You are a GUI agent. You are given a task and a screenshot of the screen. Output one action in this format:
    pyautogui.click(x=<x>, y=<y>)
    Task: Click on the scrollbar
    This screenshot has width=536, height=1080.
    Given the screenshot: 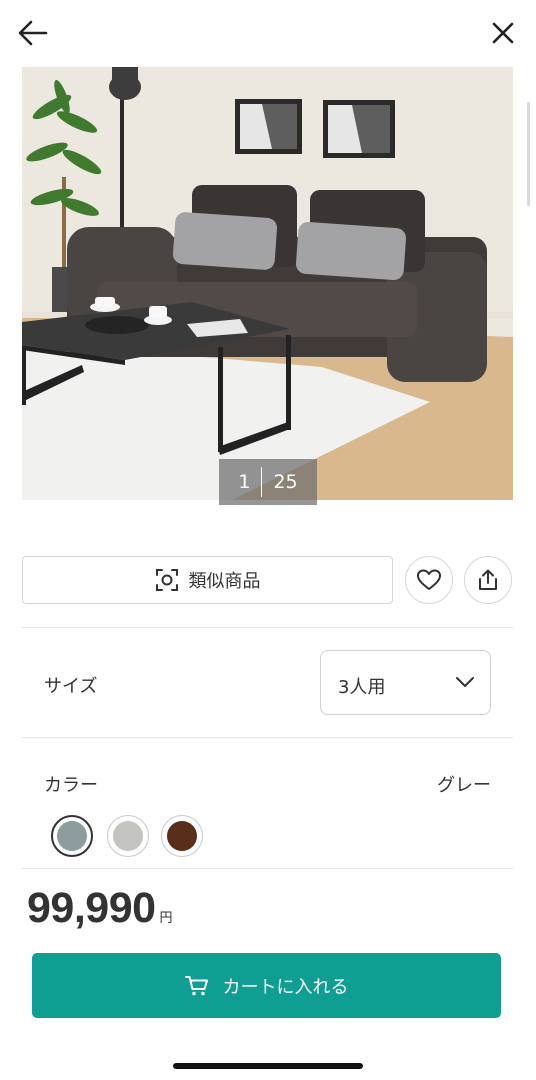 What is the action you would take?
    pyautogui.click(x=528, y=154)
    